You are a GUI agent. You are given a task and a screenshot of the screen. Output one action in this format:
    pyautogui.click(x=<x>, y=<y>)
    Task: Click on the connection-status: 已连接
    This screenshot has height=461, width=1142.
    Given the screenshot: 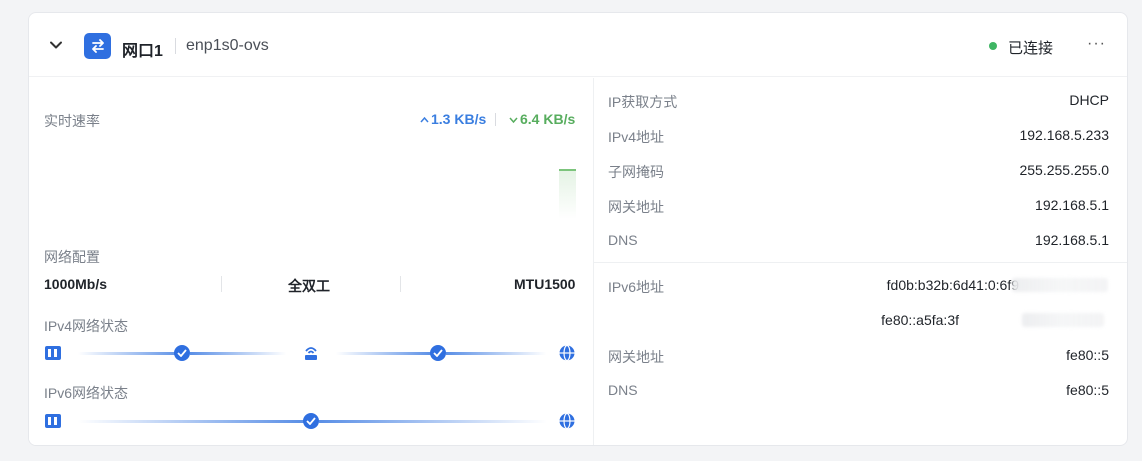 What is the action you would take?
    pyautogui.click(x=1031, y=48)
    